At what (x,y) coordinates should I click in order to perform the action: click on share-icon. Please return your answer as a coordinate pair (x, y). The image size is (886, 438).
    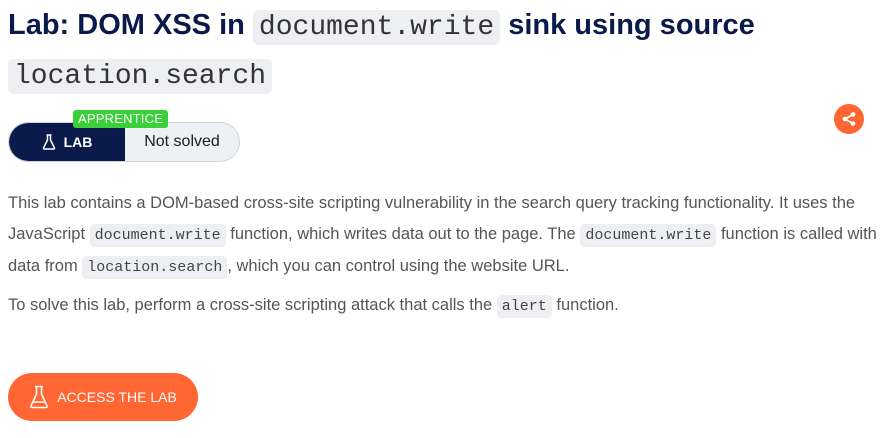
    Looking at the image, I should click on (849, 119).